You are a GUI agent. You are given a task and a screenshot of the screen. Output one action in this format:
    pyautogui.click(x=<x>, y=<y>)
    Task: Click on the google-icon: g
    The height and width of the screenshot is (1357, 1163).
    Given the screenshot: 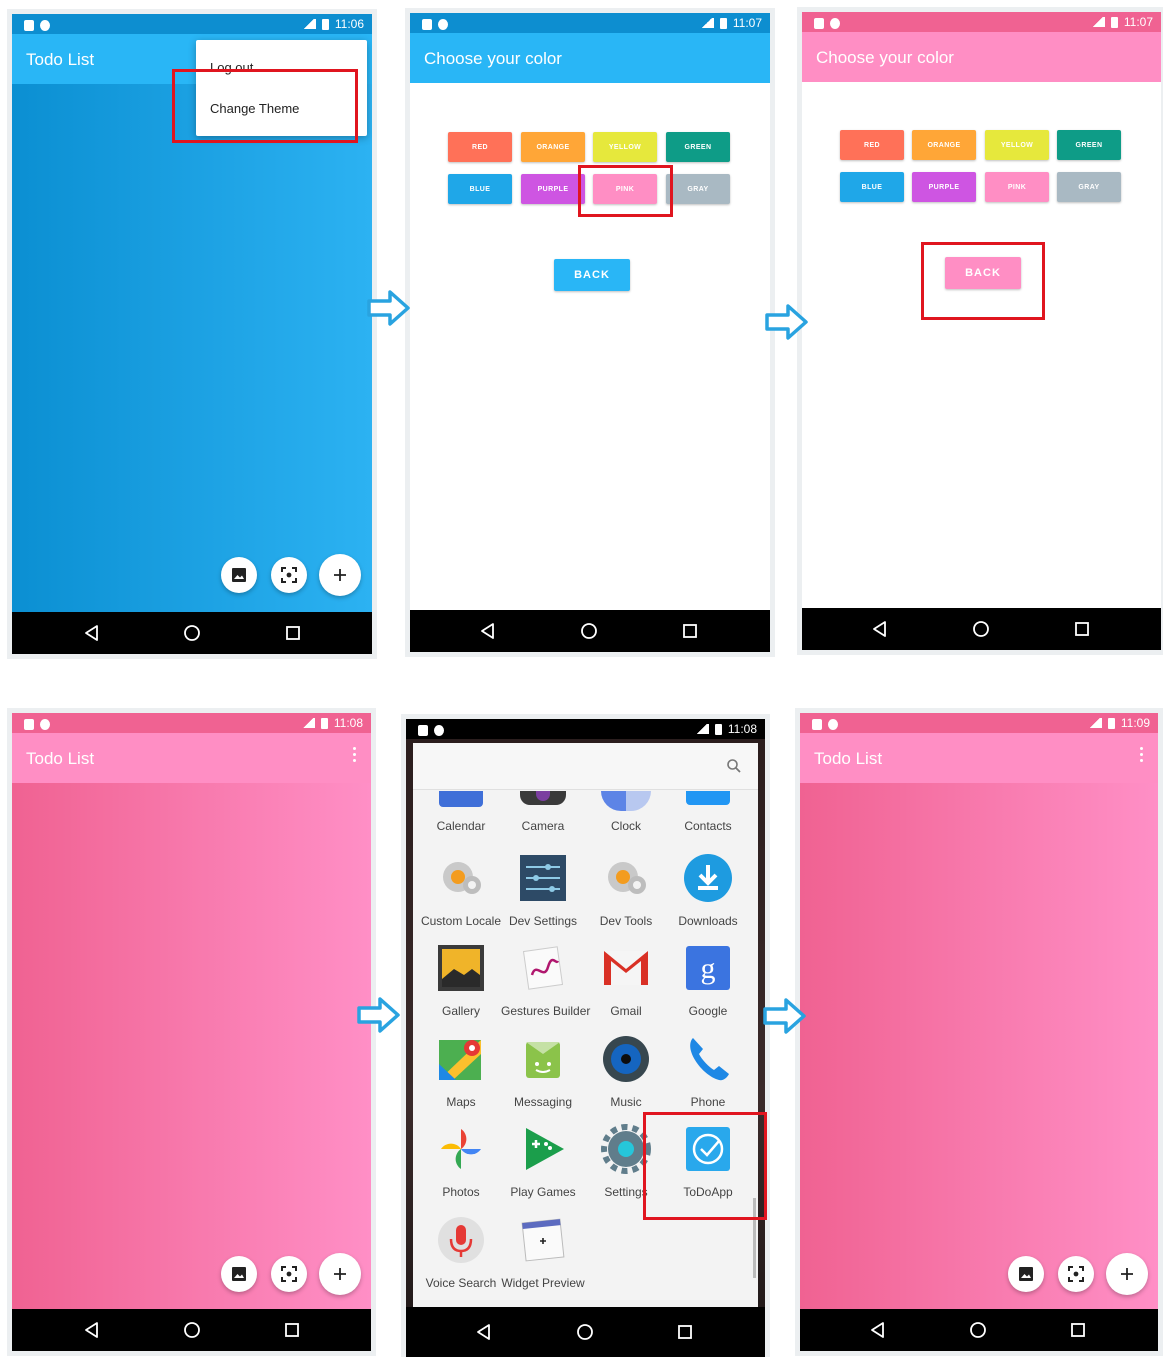 What is the action you would take?
    pyautogui.click(x=708, y=968)
    